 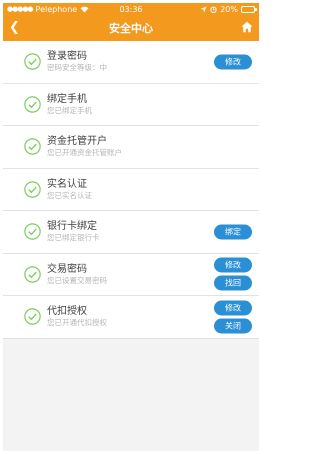 I want to click on nav-bar: ❮ 安全中心, so click(x=131, y=28).